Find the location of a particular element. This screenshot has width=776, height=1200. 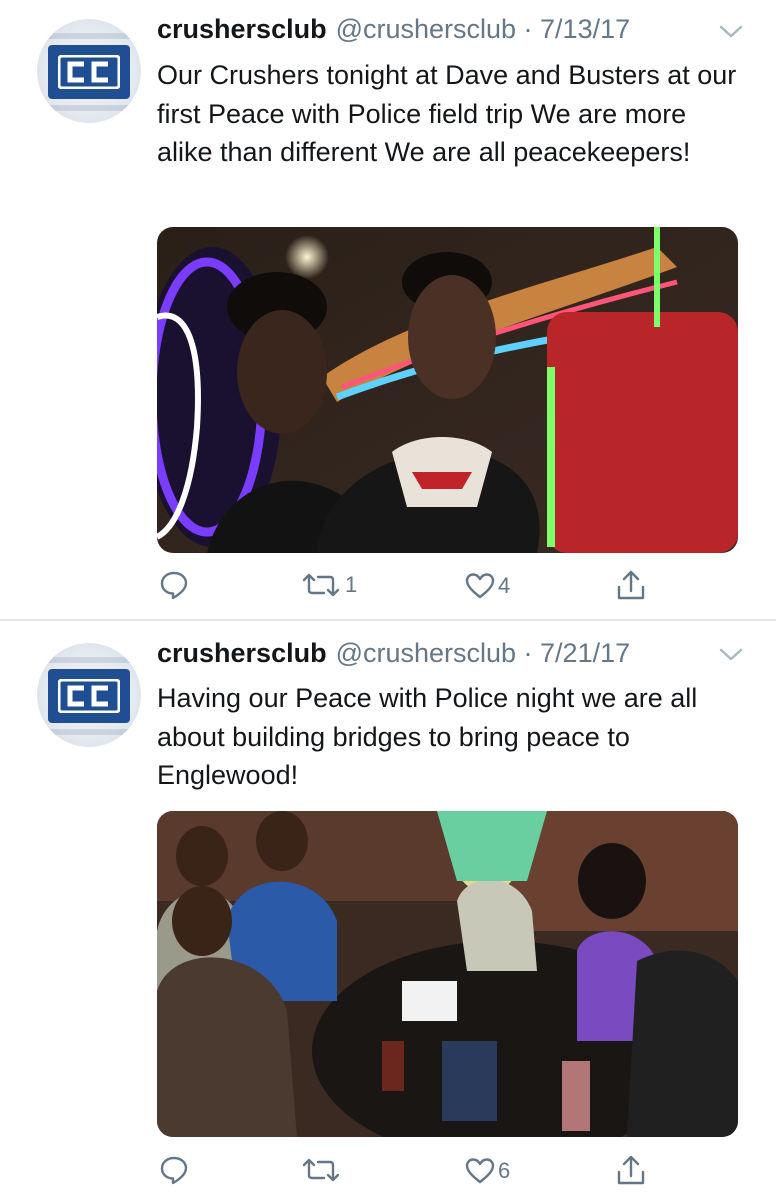

tweet-actions: 1 4 is located at coordinates (388, 586).